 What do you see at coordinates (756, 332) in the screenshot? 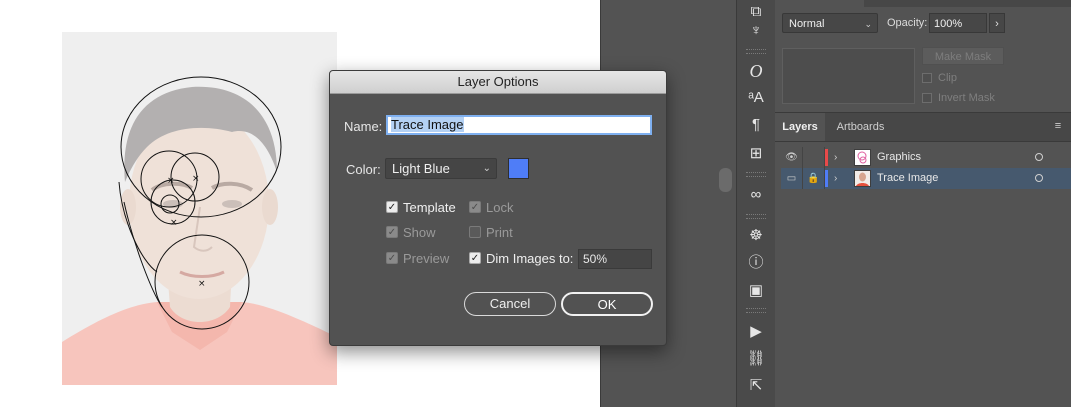
I see `actions-play-icon: ▶` at bounding box center [756, 332].